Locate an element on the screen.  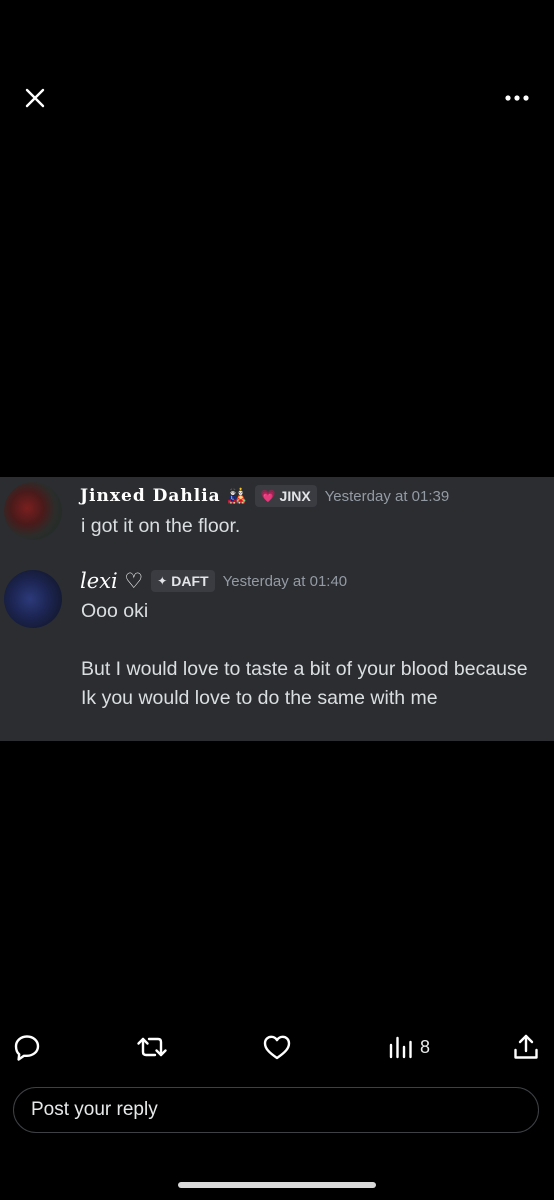
post-actions: 8 is located at coordinates (277, 1047).